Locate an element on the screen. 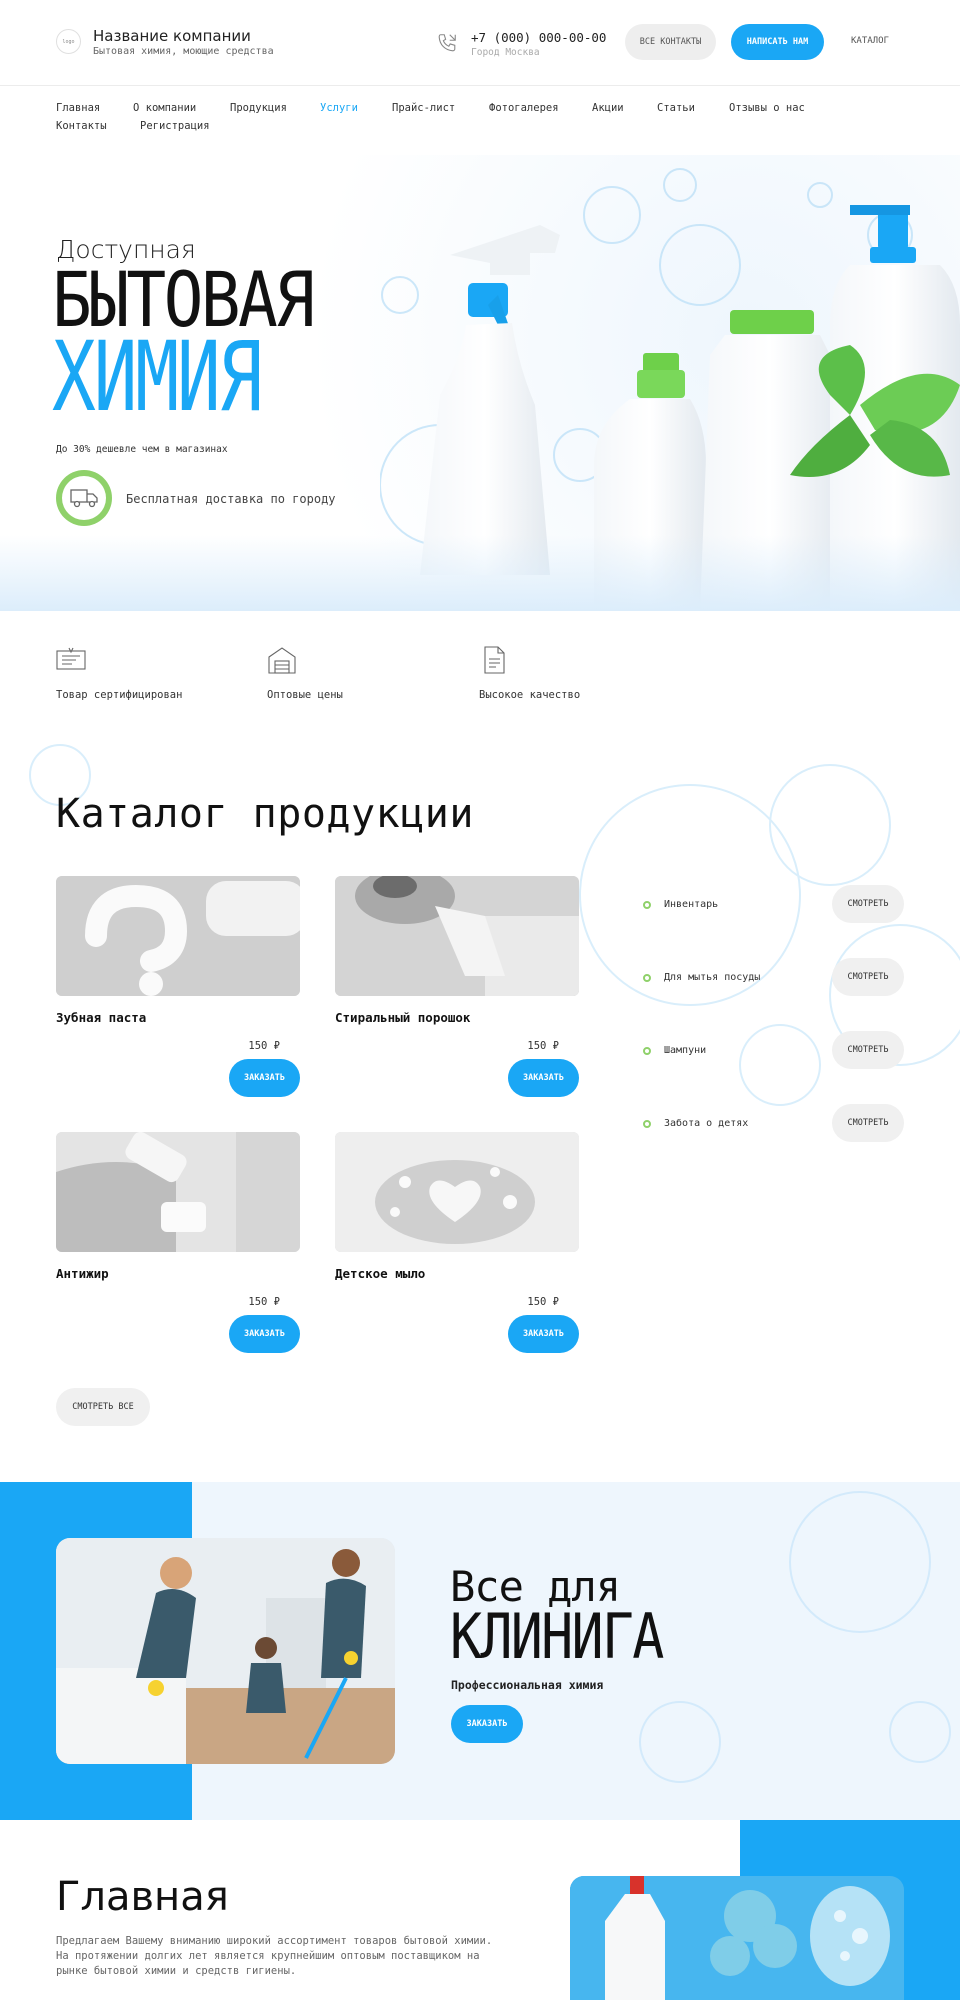  degreaser-photo is located at coordinates (178, 1192).